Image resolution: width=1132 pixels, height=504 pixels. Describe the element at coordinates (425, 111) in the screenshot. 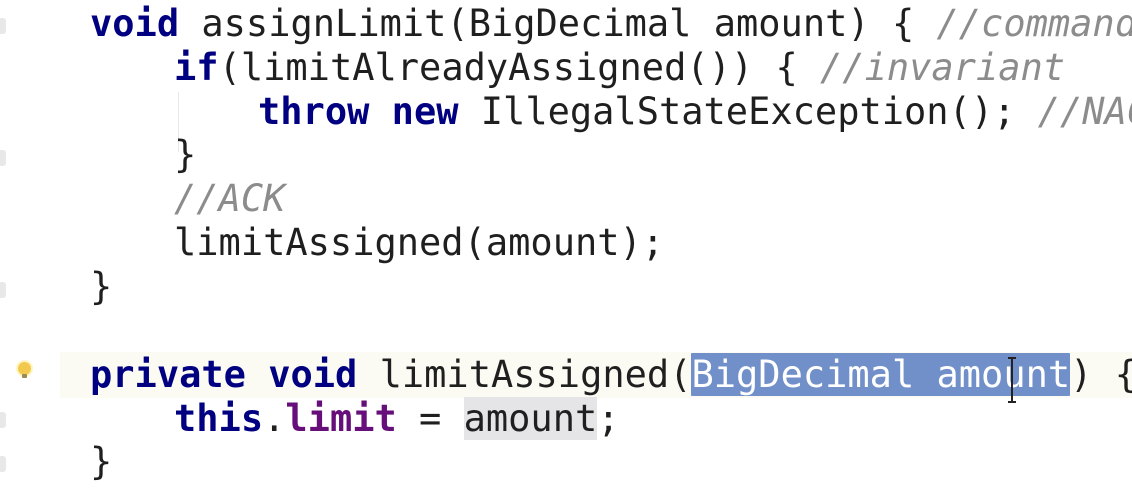

I see `code-token-kw: new` at that location.